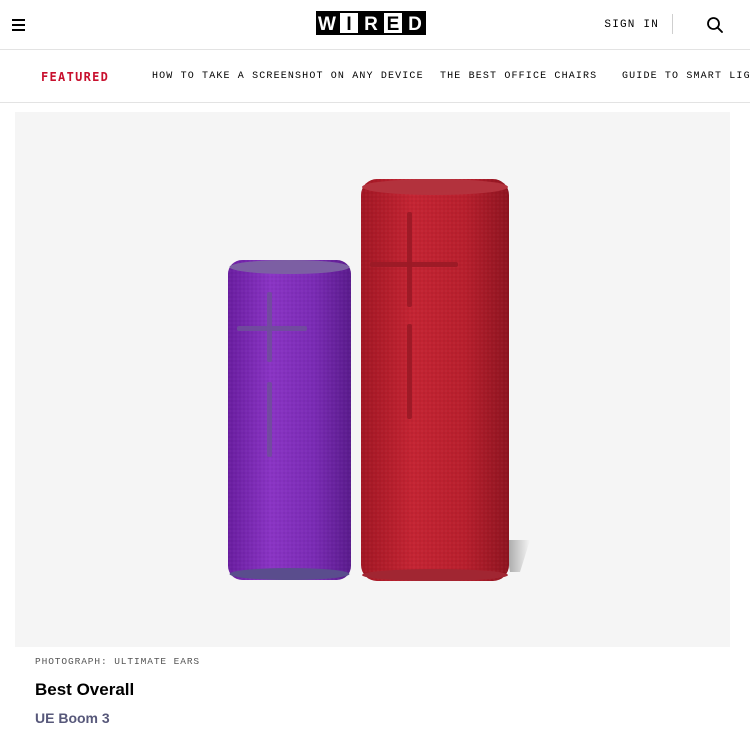 The width and height of the screenshot is (750, 730). Describe the element at coordinates (518, 76) in the screenshot. I see `featured-link-office-chairs: THE BEST OFFICE CHAIRS` at that location.